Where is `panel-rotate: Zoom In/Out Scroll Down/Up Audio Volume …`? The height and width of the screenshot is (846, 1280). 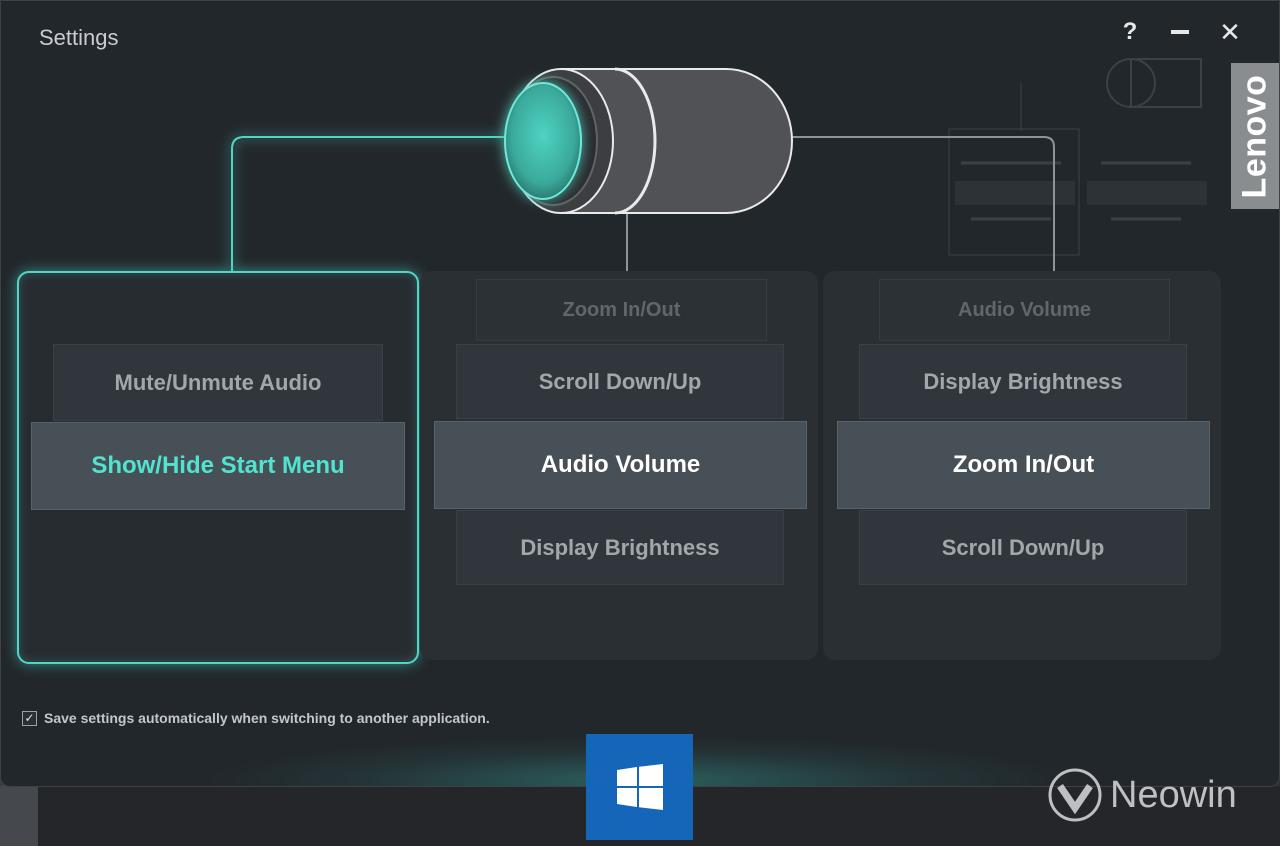
panel-rotate: Zoom In/Out Scroll Down/Up Audio Volume … is located at coordinates (619, 465).